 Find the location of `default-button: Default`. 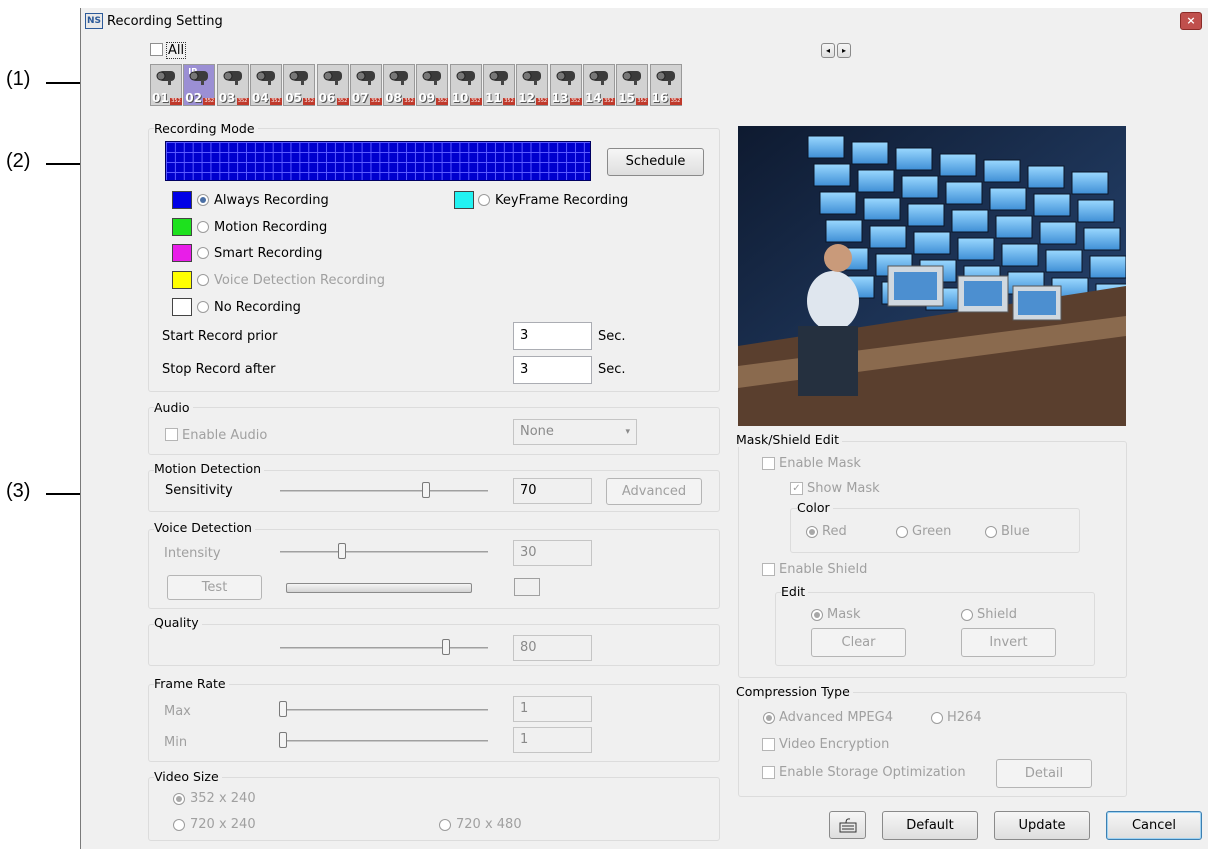

default-button: Default is located at coordinates (930, 825).